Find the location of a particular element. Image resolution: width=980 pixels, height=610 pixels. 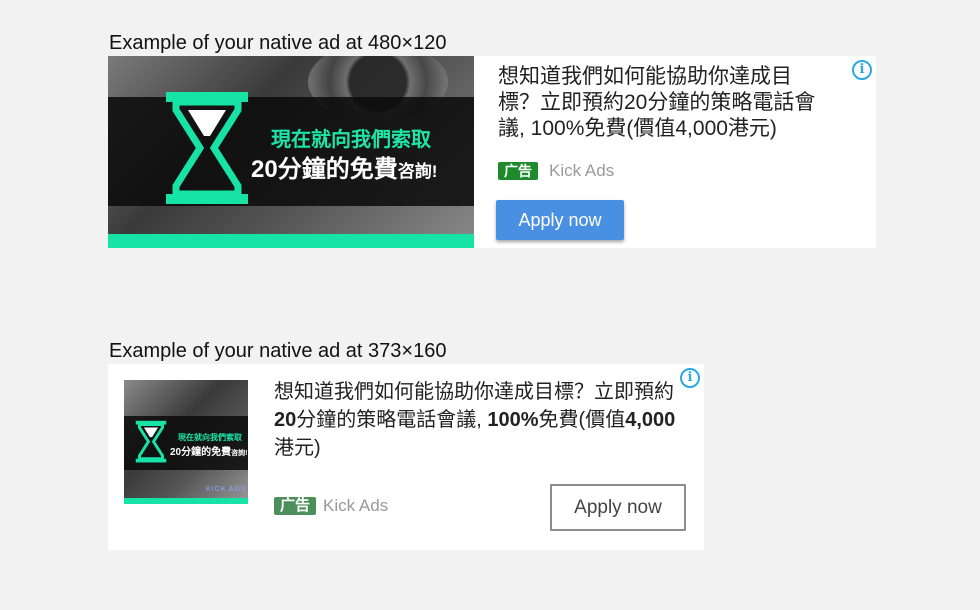

ad2-image: 現在就向我們索取 20分鐘的免費咨詢! KICK ADS is located at coordinates (186, 442).